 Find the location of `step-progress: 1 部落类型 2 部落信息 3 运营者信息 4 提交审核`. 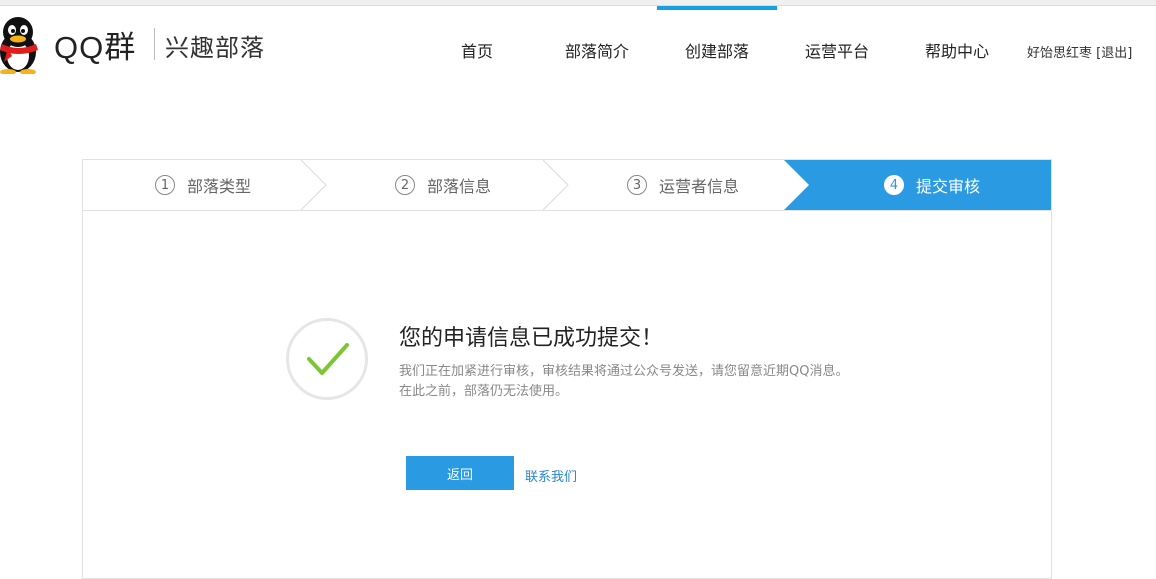

step-progress: 1 部落类型 2 部落信息 3 运营者信息 4 提交审核 is located at coordinates (567, 185).